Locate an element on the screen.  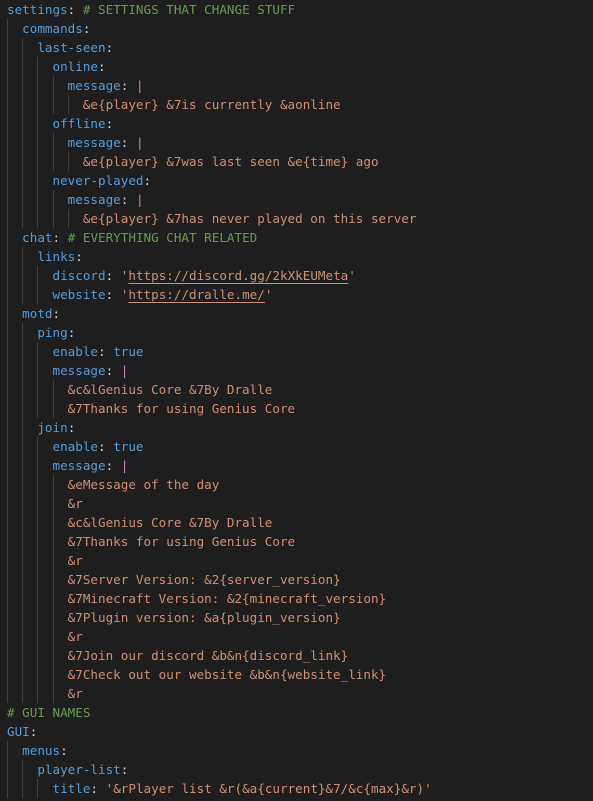
code-line: &eMessage of the day is located at coordinates (296, 484).